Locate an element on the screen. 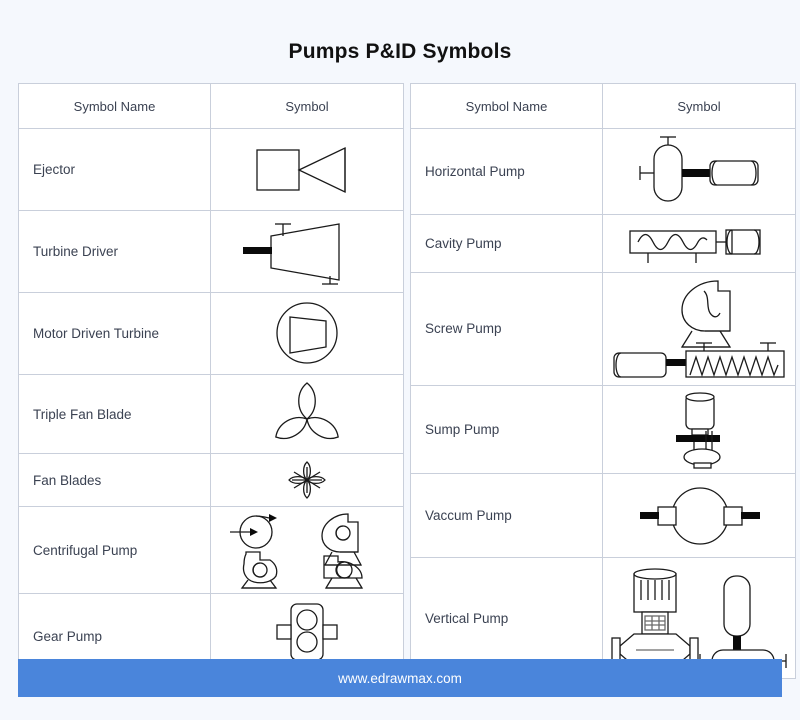 This screenshot has width=800, height=720. table-row: Fan Blades is located at coordinates (211, 480).